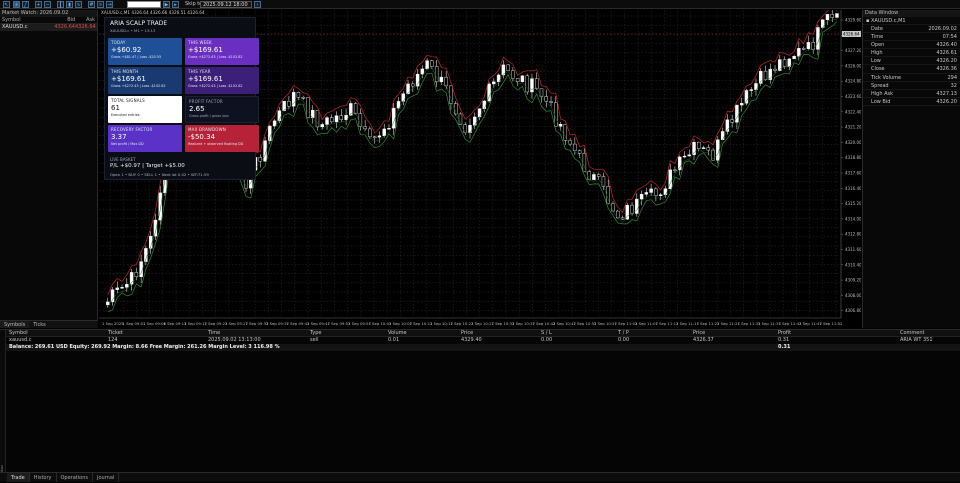 This screenshot has height=483, width=960. I want to click on row-symbol: XAUUSD.c, so click(15, 27).